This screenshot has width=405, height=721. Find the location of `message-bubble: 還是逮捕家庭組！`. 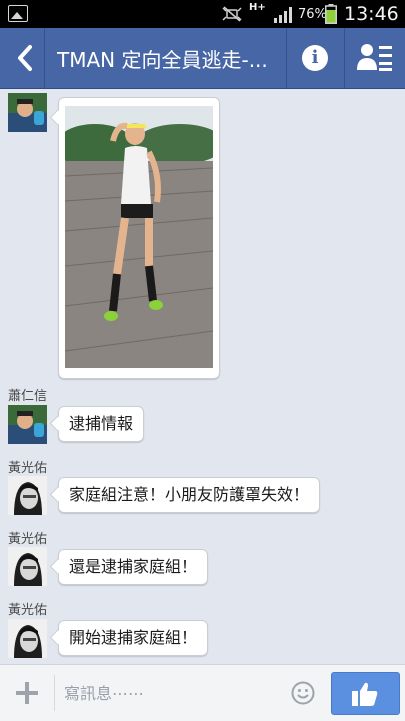

message-bubble: 還是逮捕家庭組！ is located at coordinates (133, 567).